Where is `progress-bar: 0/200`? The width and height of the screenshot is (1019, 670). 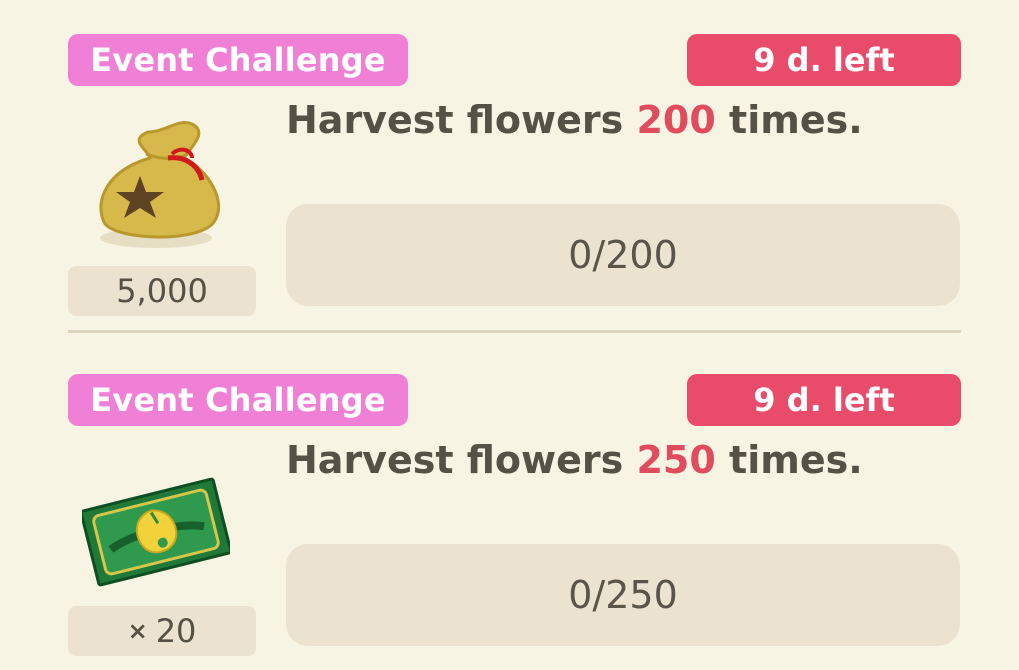 progress-bar: 0/200 is located at coordinates (623, 255).